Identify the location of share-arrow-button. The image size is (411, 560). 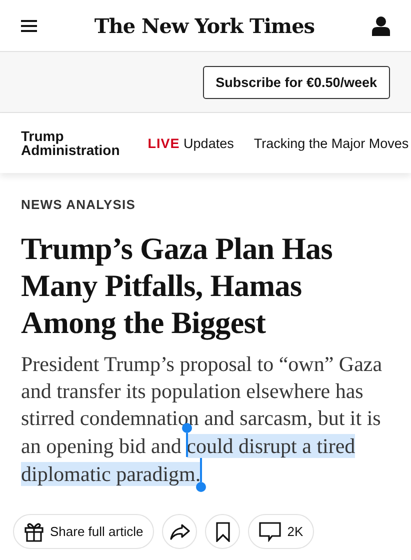
(180, 531).